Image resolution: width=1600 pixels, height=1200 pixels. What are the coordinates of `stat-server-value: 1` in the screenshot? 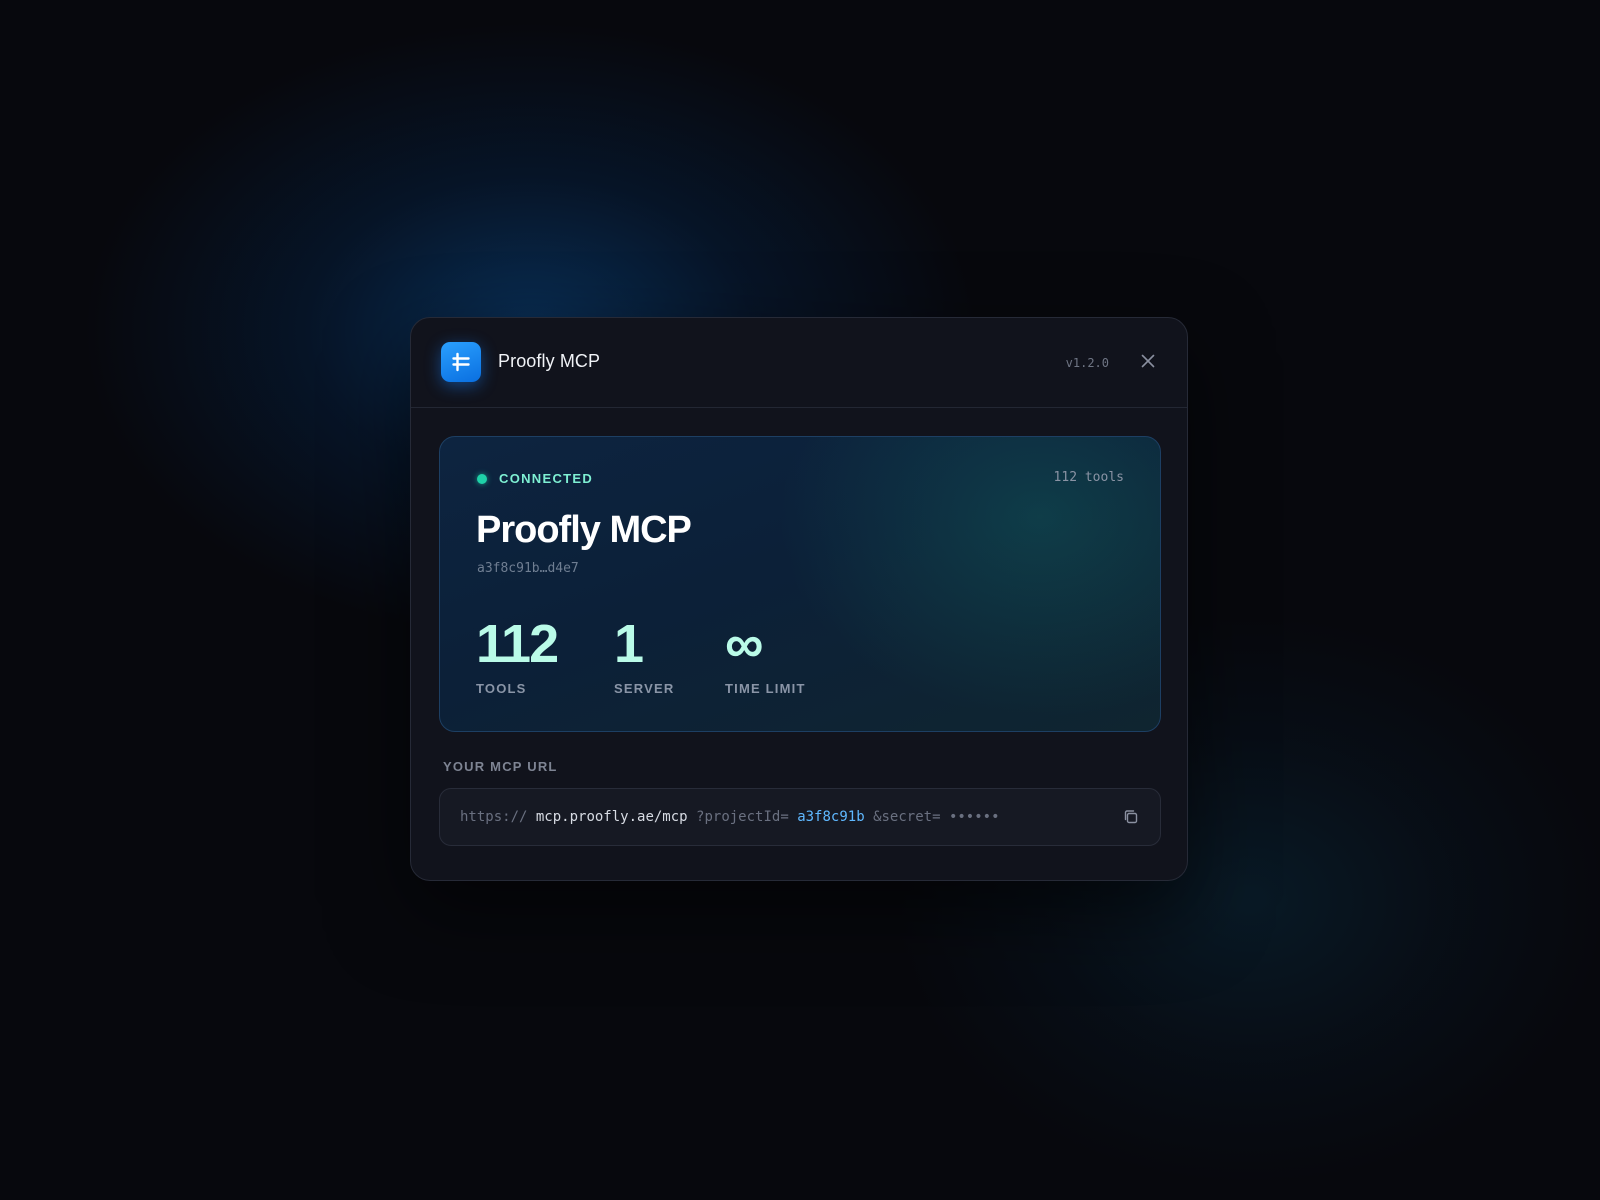 It's located at (629, 644).